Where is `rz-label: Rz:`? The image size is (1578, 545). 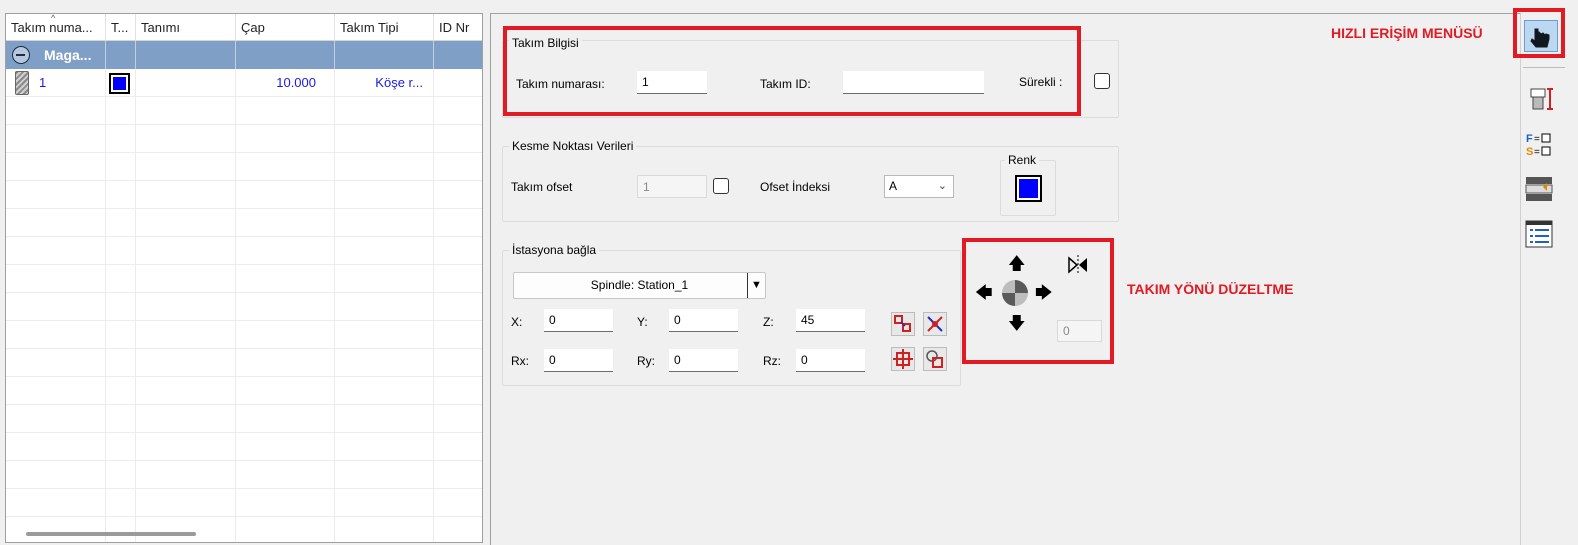 rz-label: Rz: is located at coordinates (772, 361).